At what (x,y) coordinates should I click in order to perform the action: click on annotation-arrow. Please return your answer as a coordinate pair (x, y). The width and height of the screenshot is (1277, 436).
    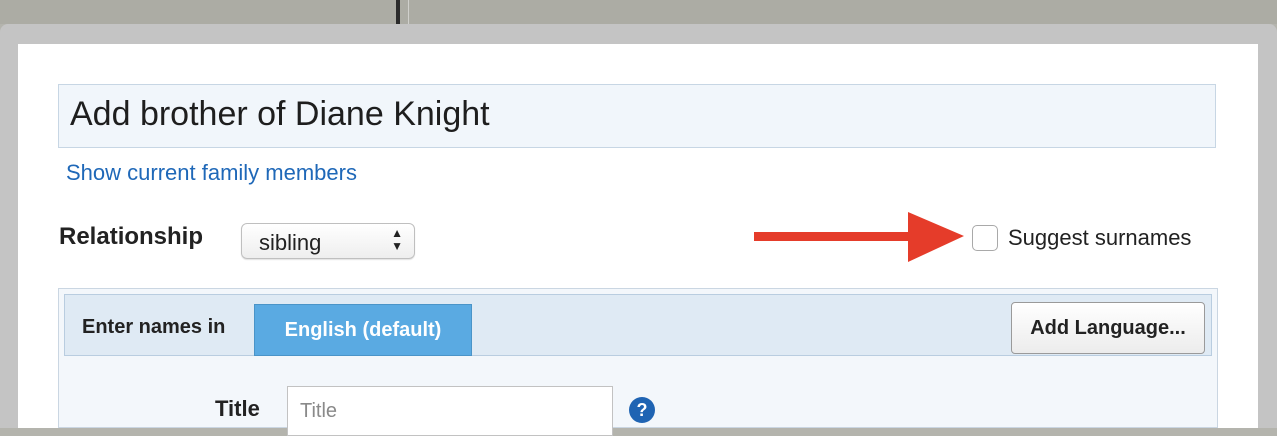
    Looking at the image, I should click on (859, 237).